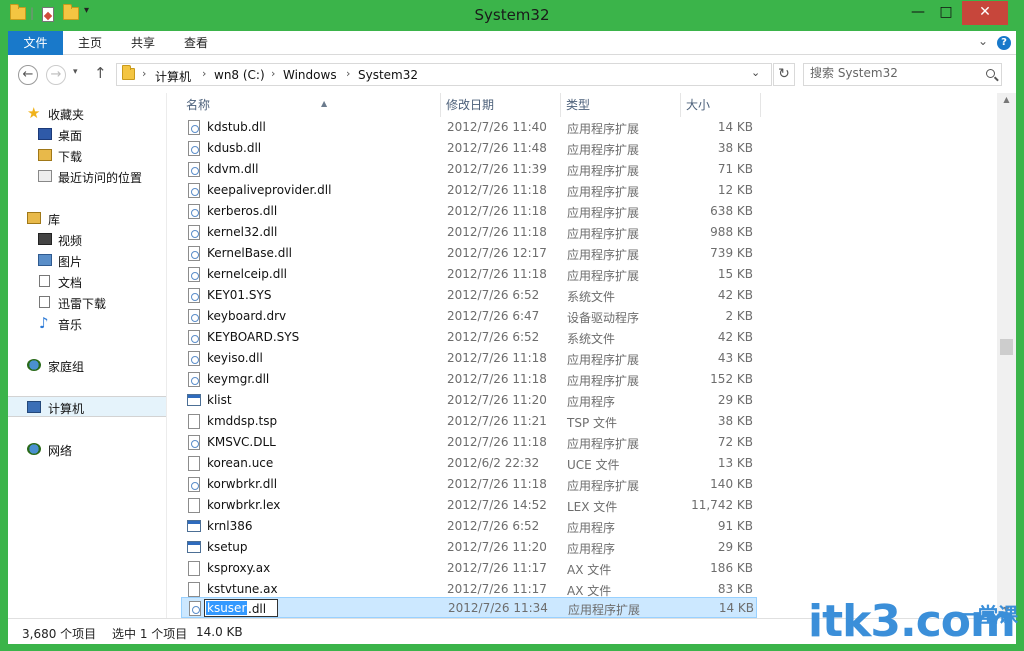 This screenshot has width=1024, height=651. Describe the element at coordinates (194, 568) in the screenshot. I see `file-icon` at that location.